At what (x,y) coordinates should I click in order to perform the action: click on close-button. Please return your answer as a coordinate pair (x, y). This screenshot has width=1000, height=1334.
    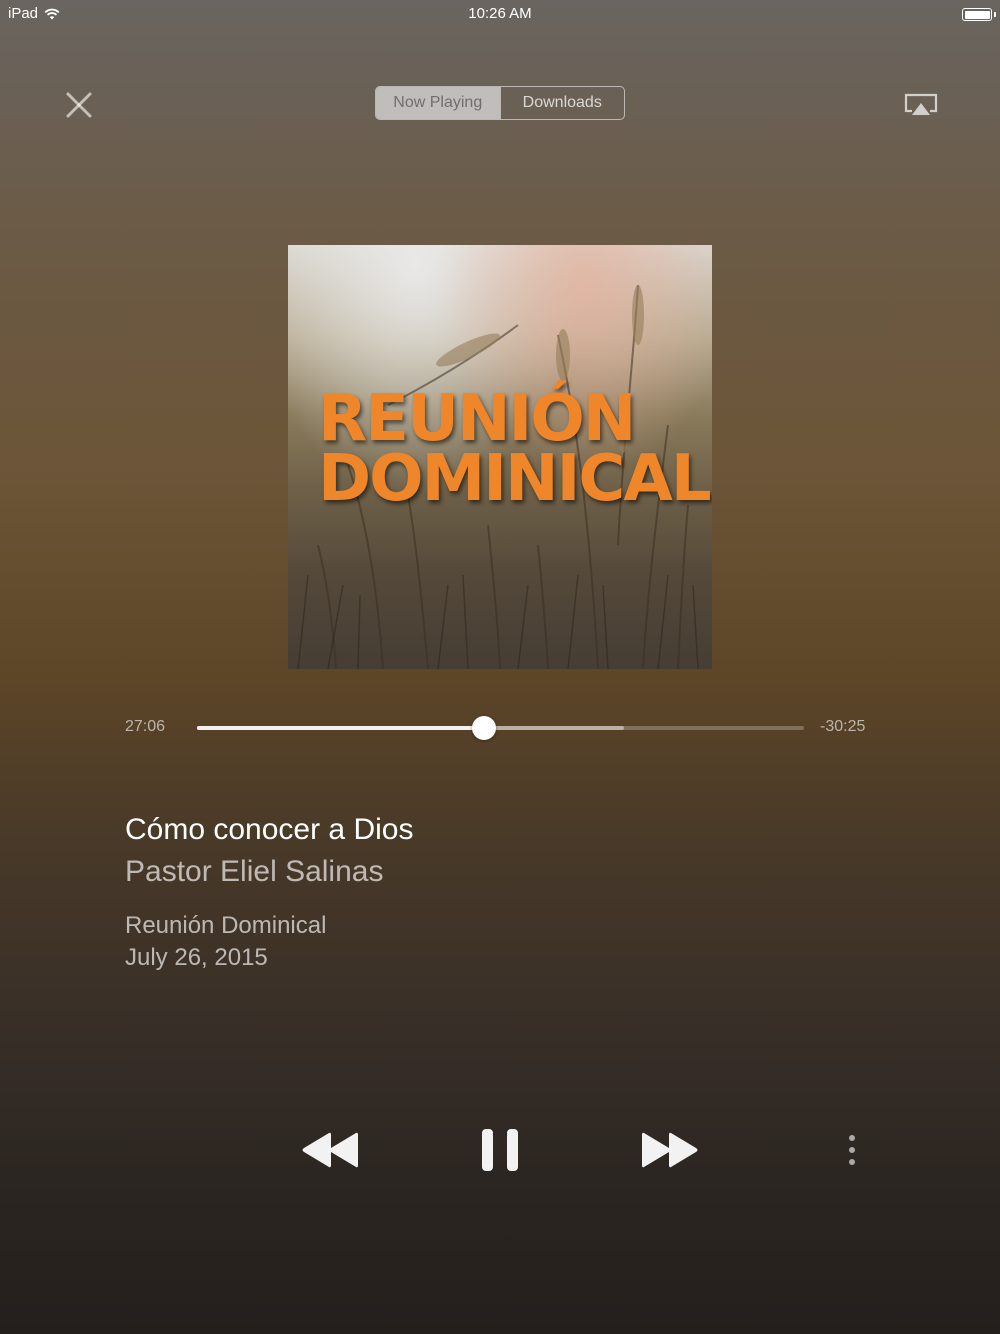
    Looking at the image, I should click on (79, 105).